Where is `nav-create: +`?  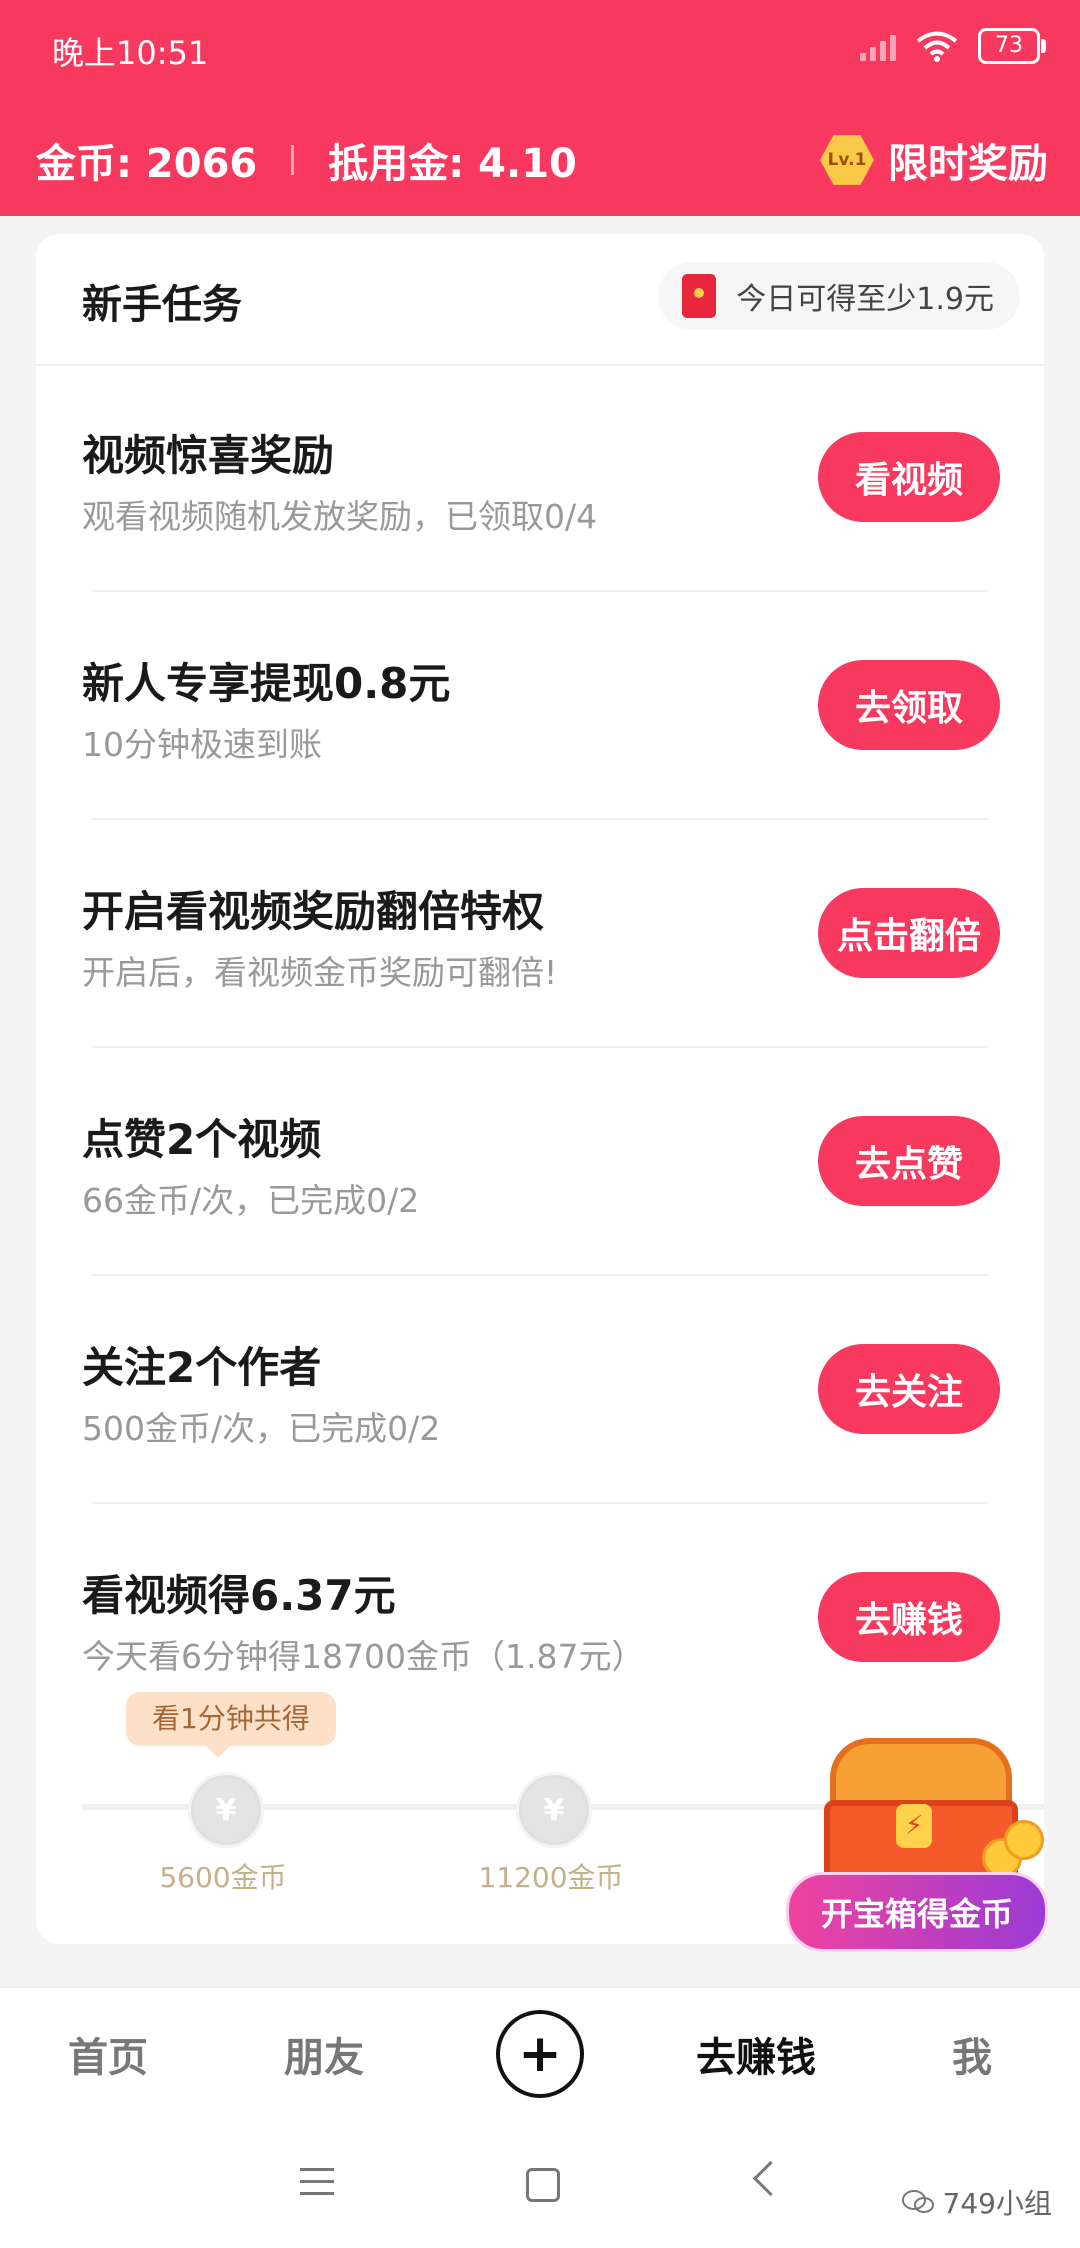
nav-create: + is located at coordinates (540, 2054).